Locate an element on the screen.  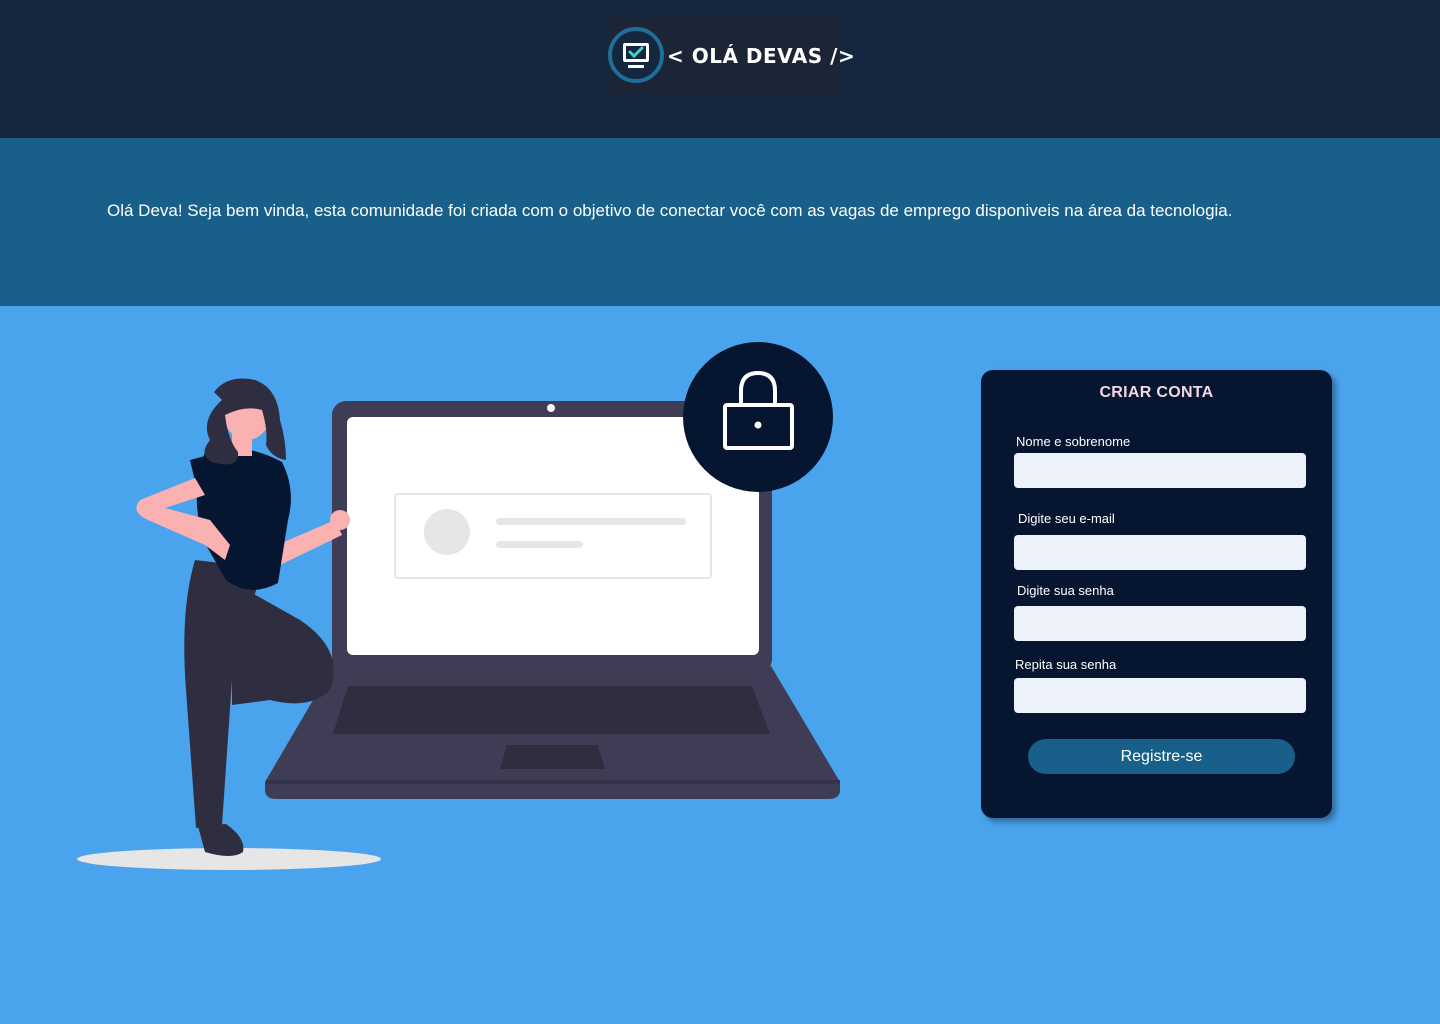
monitor-check-icon is located at coordinates (636, 55).